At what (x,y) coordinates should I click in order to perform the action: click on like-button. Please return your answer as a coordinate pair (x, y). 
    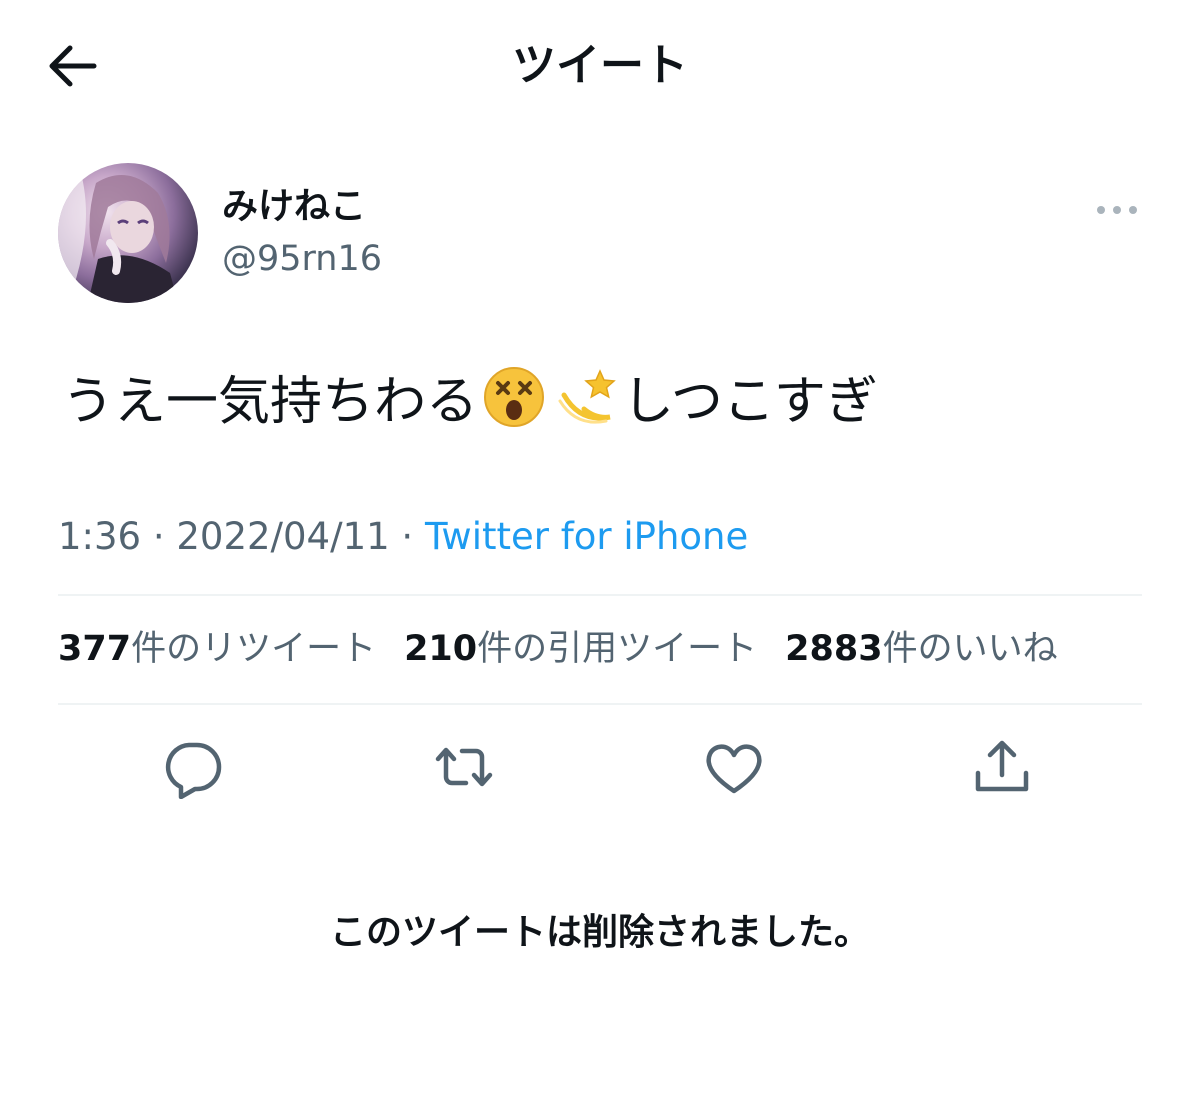
    Looking at the image, I should click on (734, 767).